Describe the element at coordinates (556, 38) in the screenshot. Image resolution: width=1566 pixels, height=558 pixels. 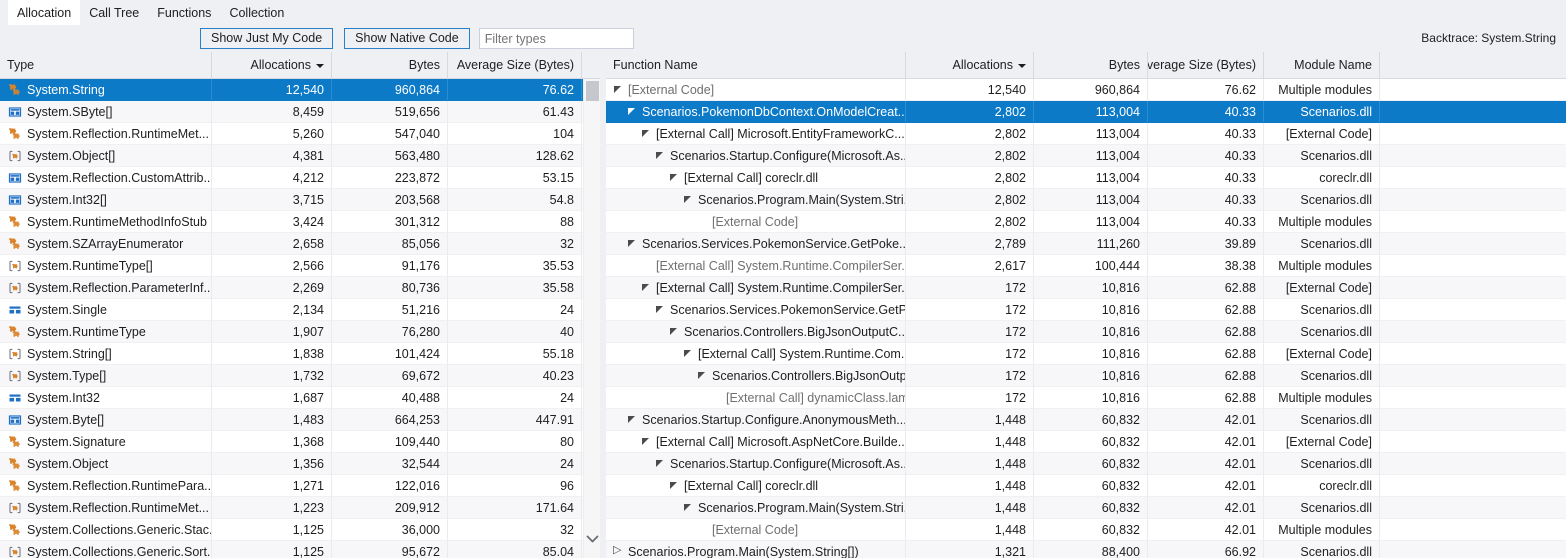
I see `filter-types-input` at that location.